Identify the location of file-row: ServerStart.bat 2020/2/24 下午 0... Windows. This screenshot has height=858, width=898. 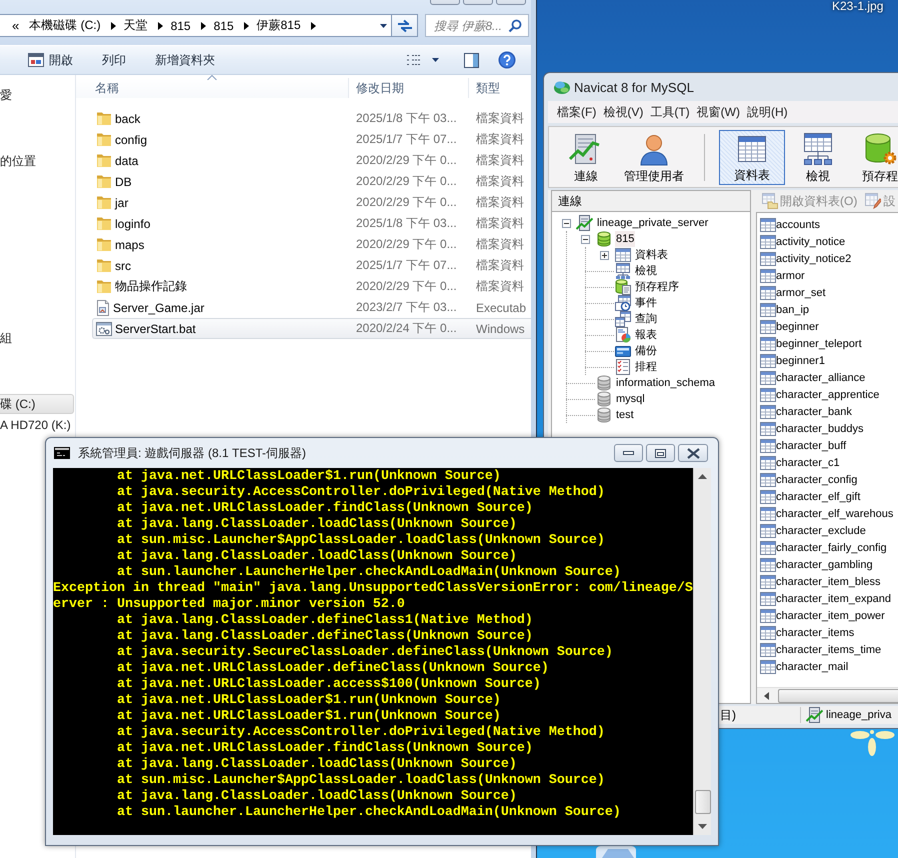
(311, 328).